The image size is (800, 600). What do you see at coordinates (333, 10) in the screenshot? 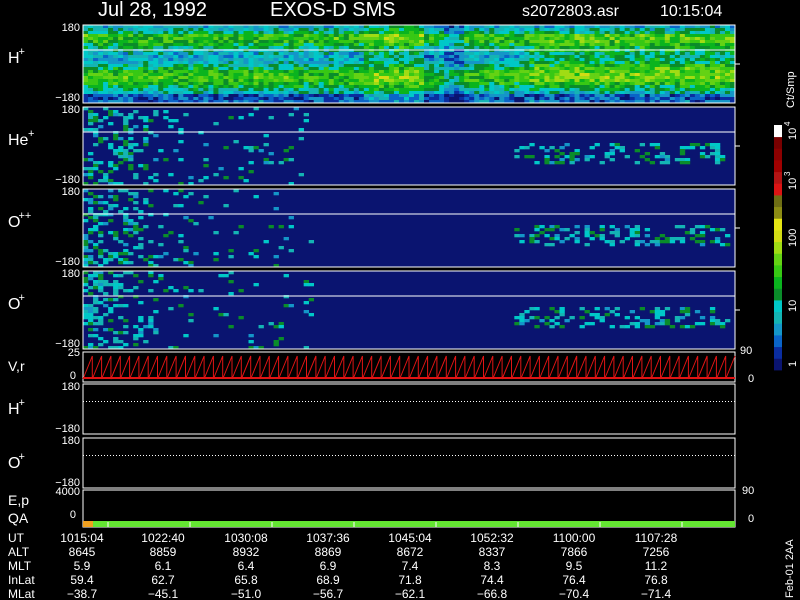
I see `header-instrument: EXOS-D SMS` at bounding box center [333, 10].